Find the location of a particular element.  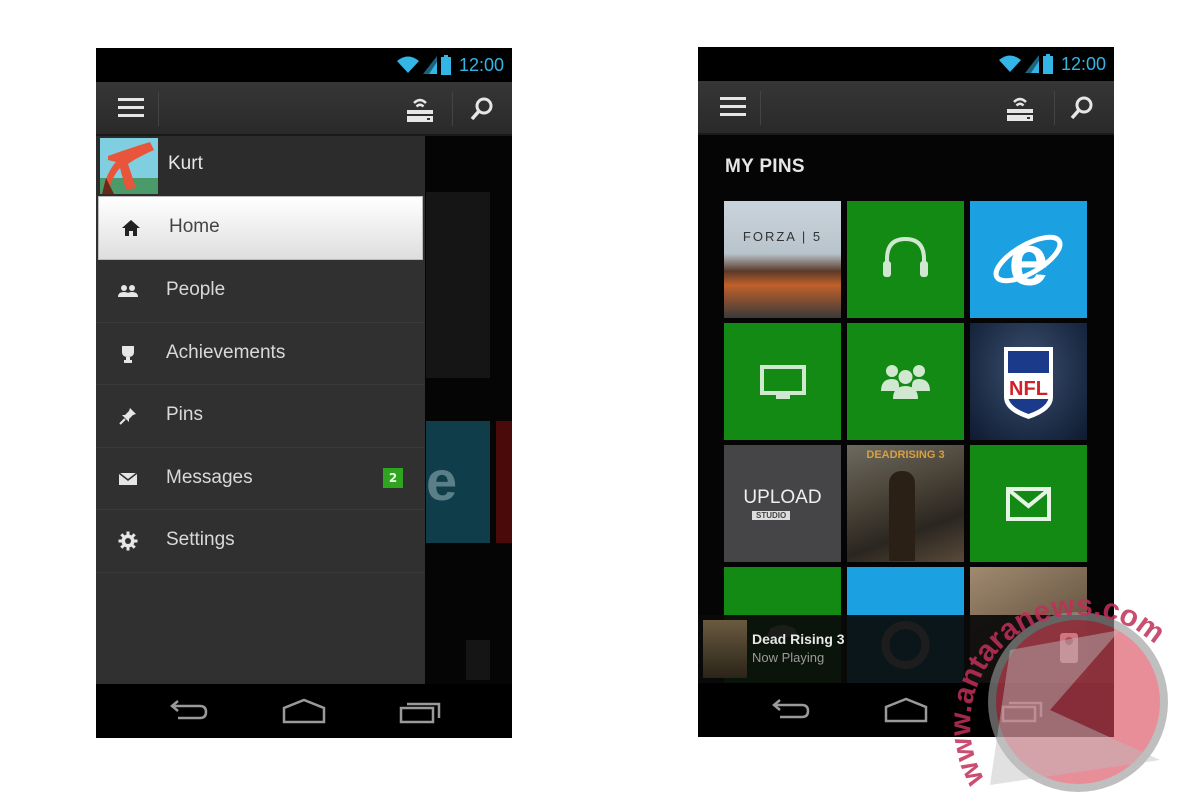

character-figure is located at coordinates (902, 516).